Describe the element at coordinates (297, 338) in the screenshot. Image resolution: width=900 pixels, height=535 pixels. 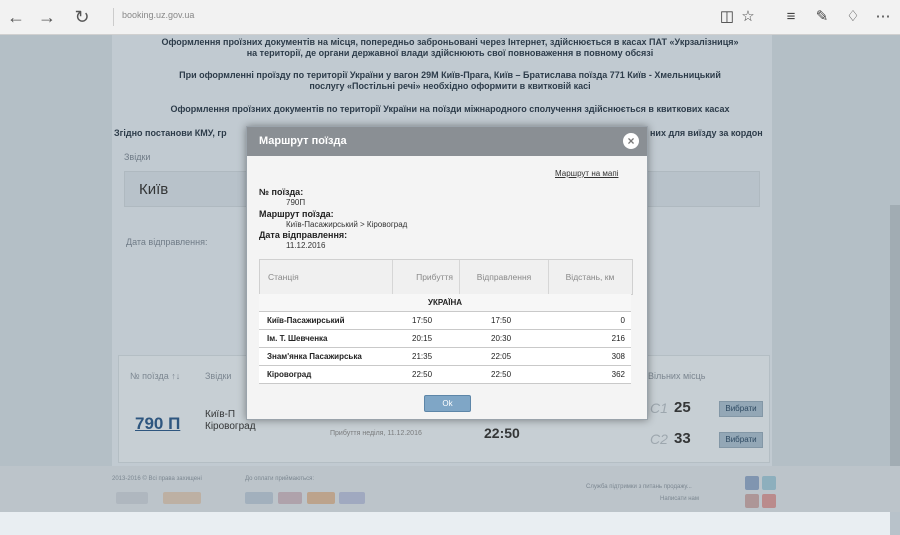
I see `station-name: Ім. Т. Шевченка` at that location.